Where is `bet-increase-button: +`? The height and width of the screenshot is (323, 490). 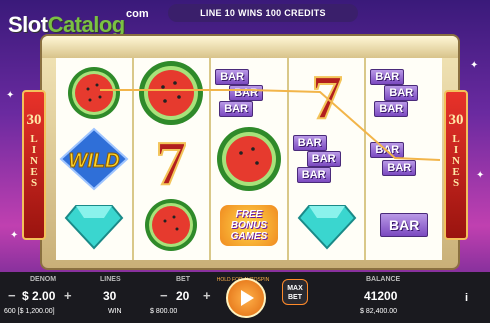 bet-increase-button: + is located at coordinates (207, 295).